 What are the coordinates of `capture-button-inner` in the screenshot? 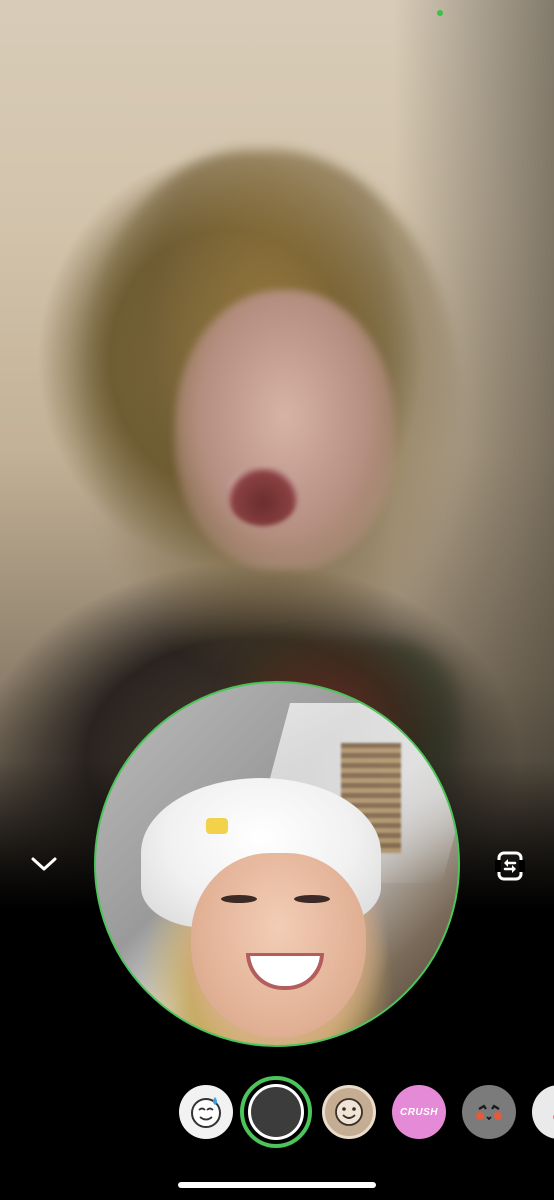 It's located at (276, 1112).